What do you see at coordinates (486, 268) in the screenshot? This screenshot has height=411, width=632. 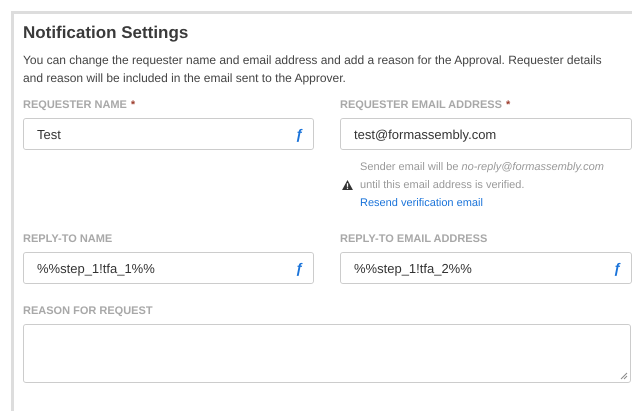 I see `text-field: %%step_1!tfa_2%% ƒ` at bounding box center [486, 268].